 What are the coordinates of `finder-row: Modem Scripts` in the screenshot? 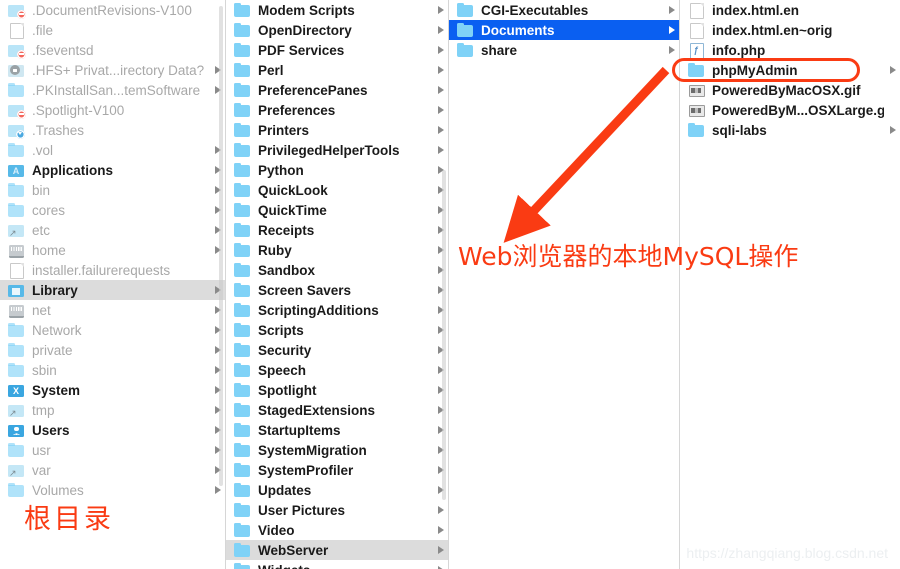 It's located at (337, 10).